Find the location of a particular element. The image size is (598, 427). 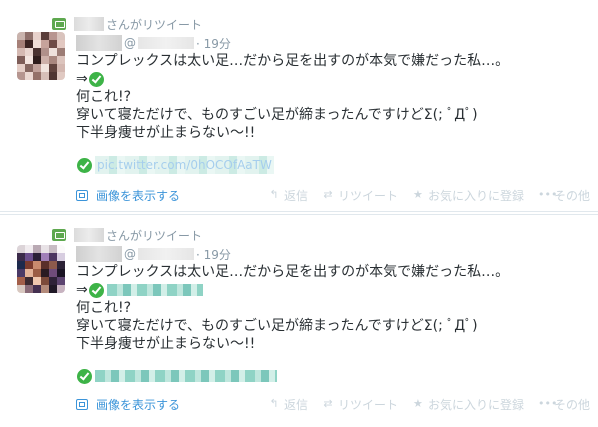

tweet-link-line is located at coordinates (292, 376).